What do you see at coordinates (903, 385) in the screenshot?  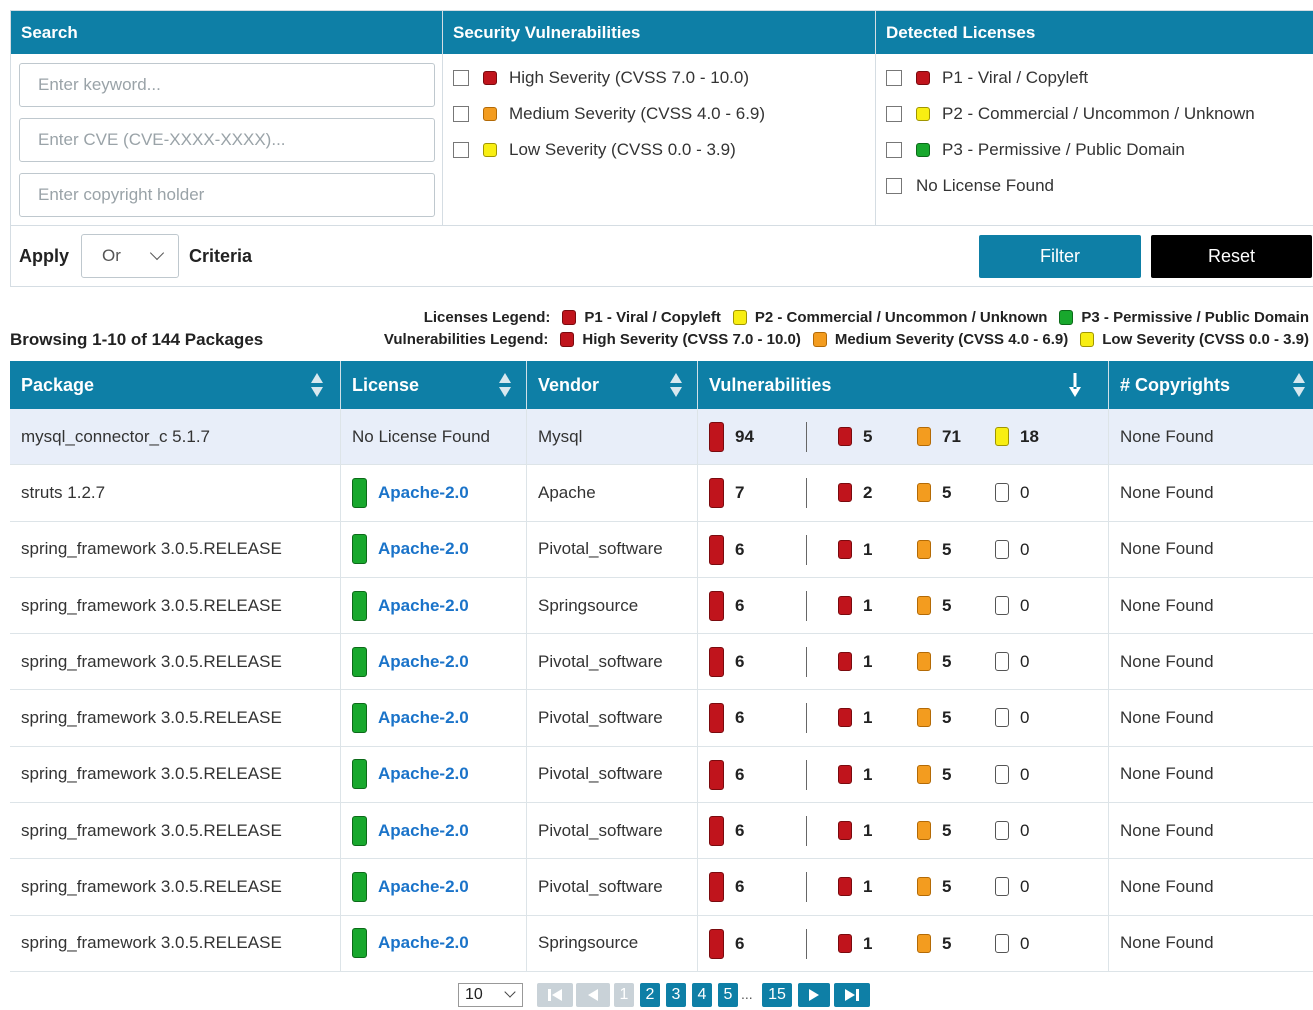 I see `column-header-vulnerabilities: Vulnerabilities` at bounding box center [903, 385].